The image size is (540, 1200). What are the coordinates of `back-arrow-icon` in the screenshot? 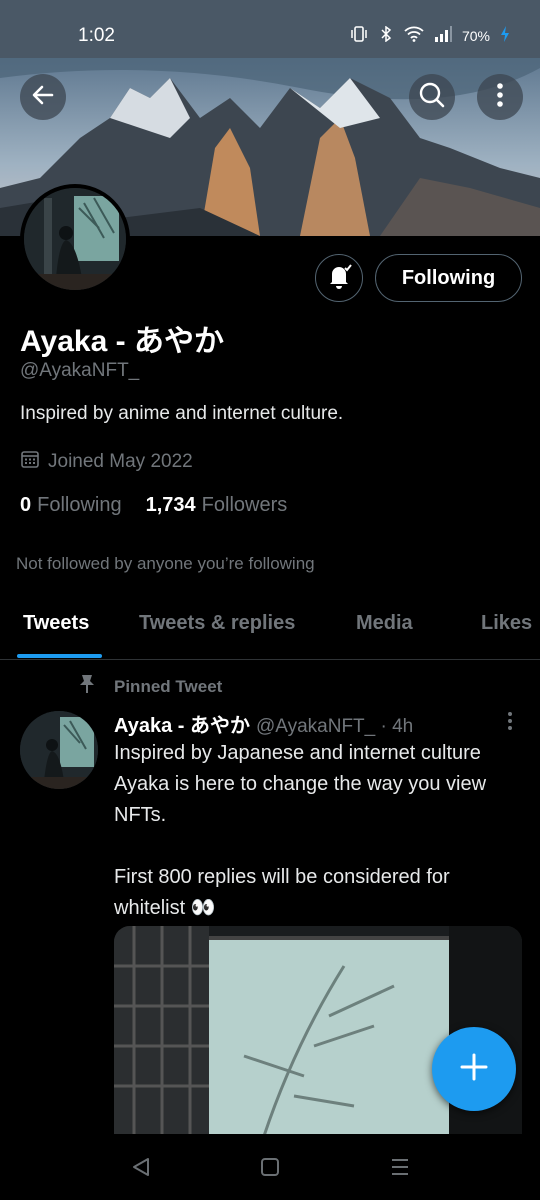 It's located at (43, 97).